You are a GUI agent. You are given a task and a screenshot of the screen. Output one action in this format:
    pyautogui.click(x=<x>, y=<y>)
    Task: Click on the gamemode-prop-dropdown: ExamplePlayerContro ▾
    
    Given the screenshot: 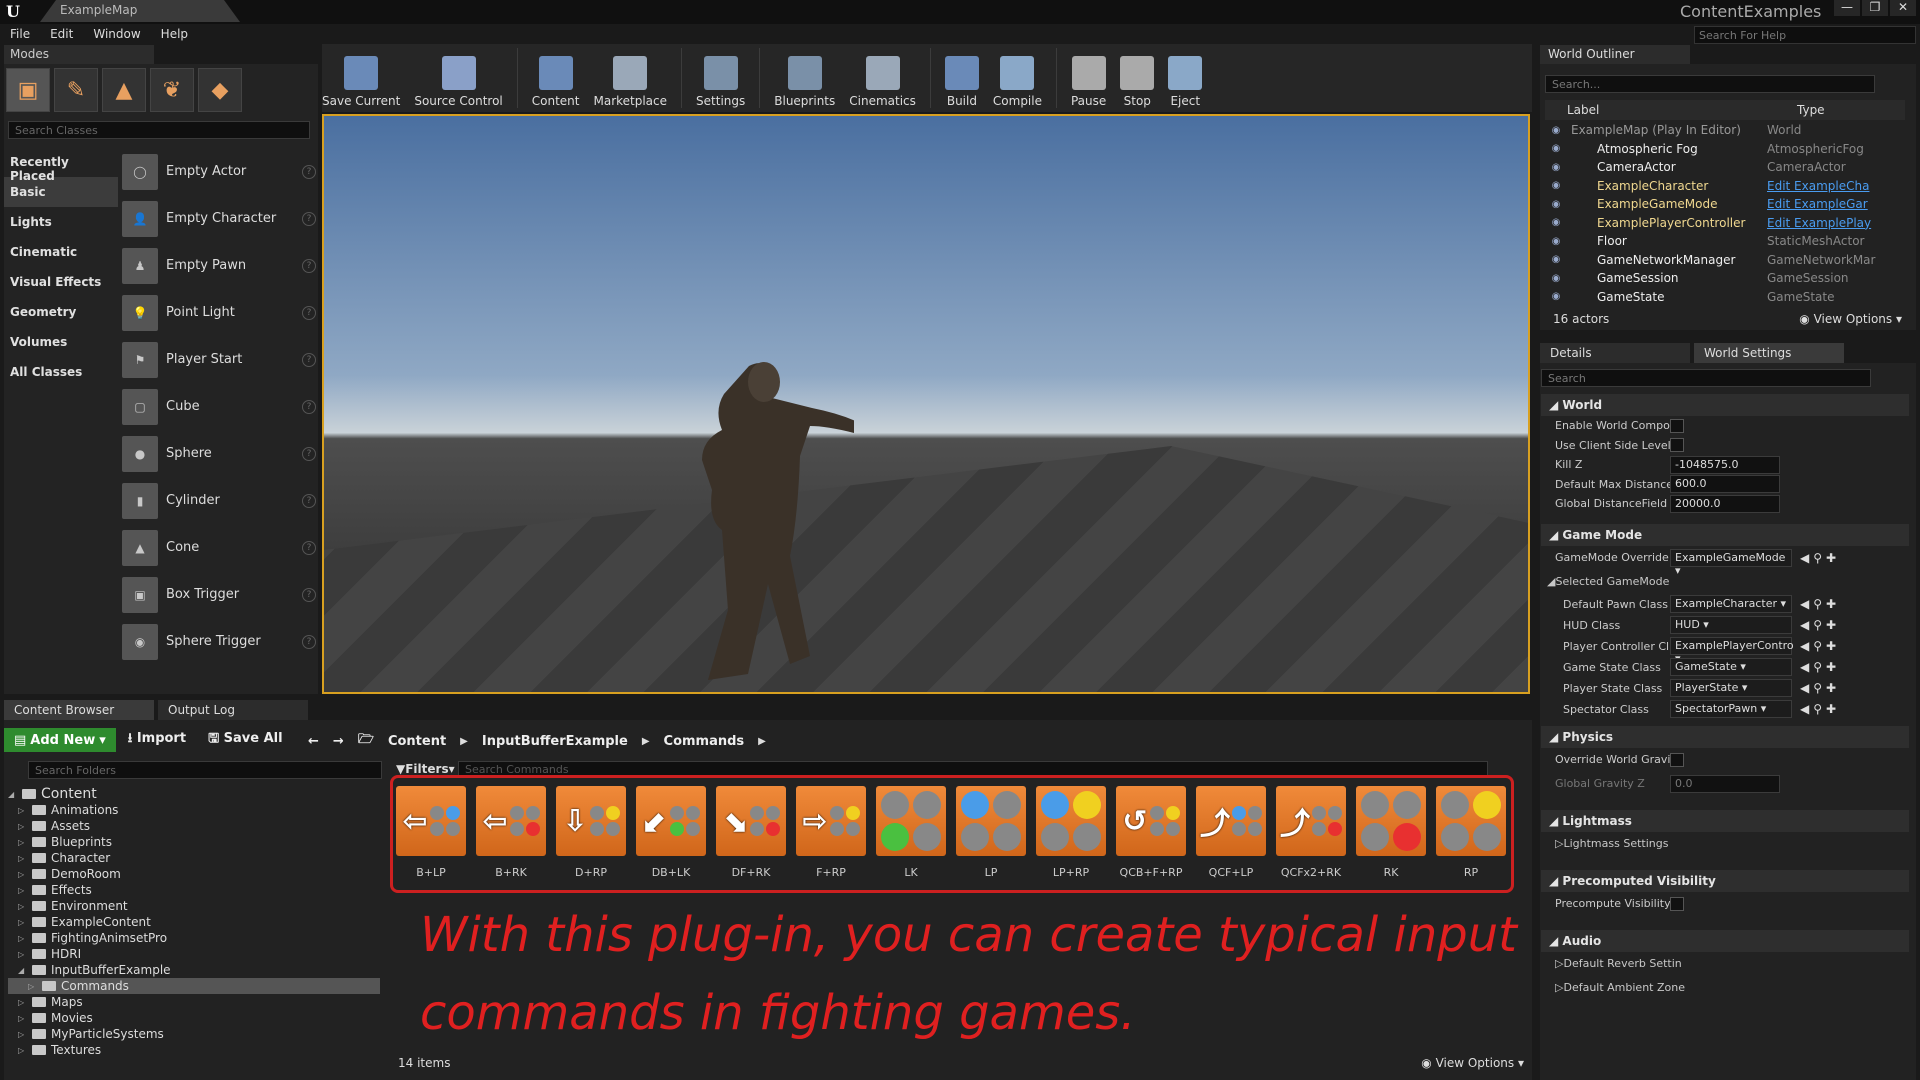 What is the action you would take?
    pyautogui.click(x=1732, y=651)
    